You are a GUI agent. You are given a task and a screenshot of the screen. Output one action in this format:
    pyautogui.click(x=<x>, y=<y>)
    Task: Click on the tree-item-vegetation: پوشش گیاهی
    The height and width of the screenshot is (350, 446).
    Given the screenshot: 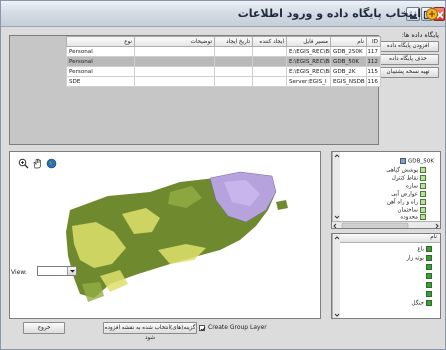 What is the action you would take?
    pyautogui.click(x=406, y=170)
    